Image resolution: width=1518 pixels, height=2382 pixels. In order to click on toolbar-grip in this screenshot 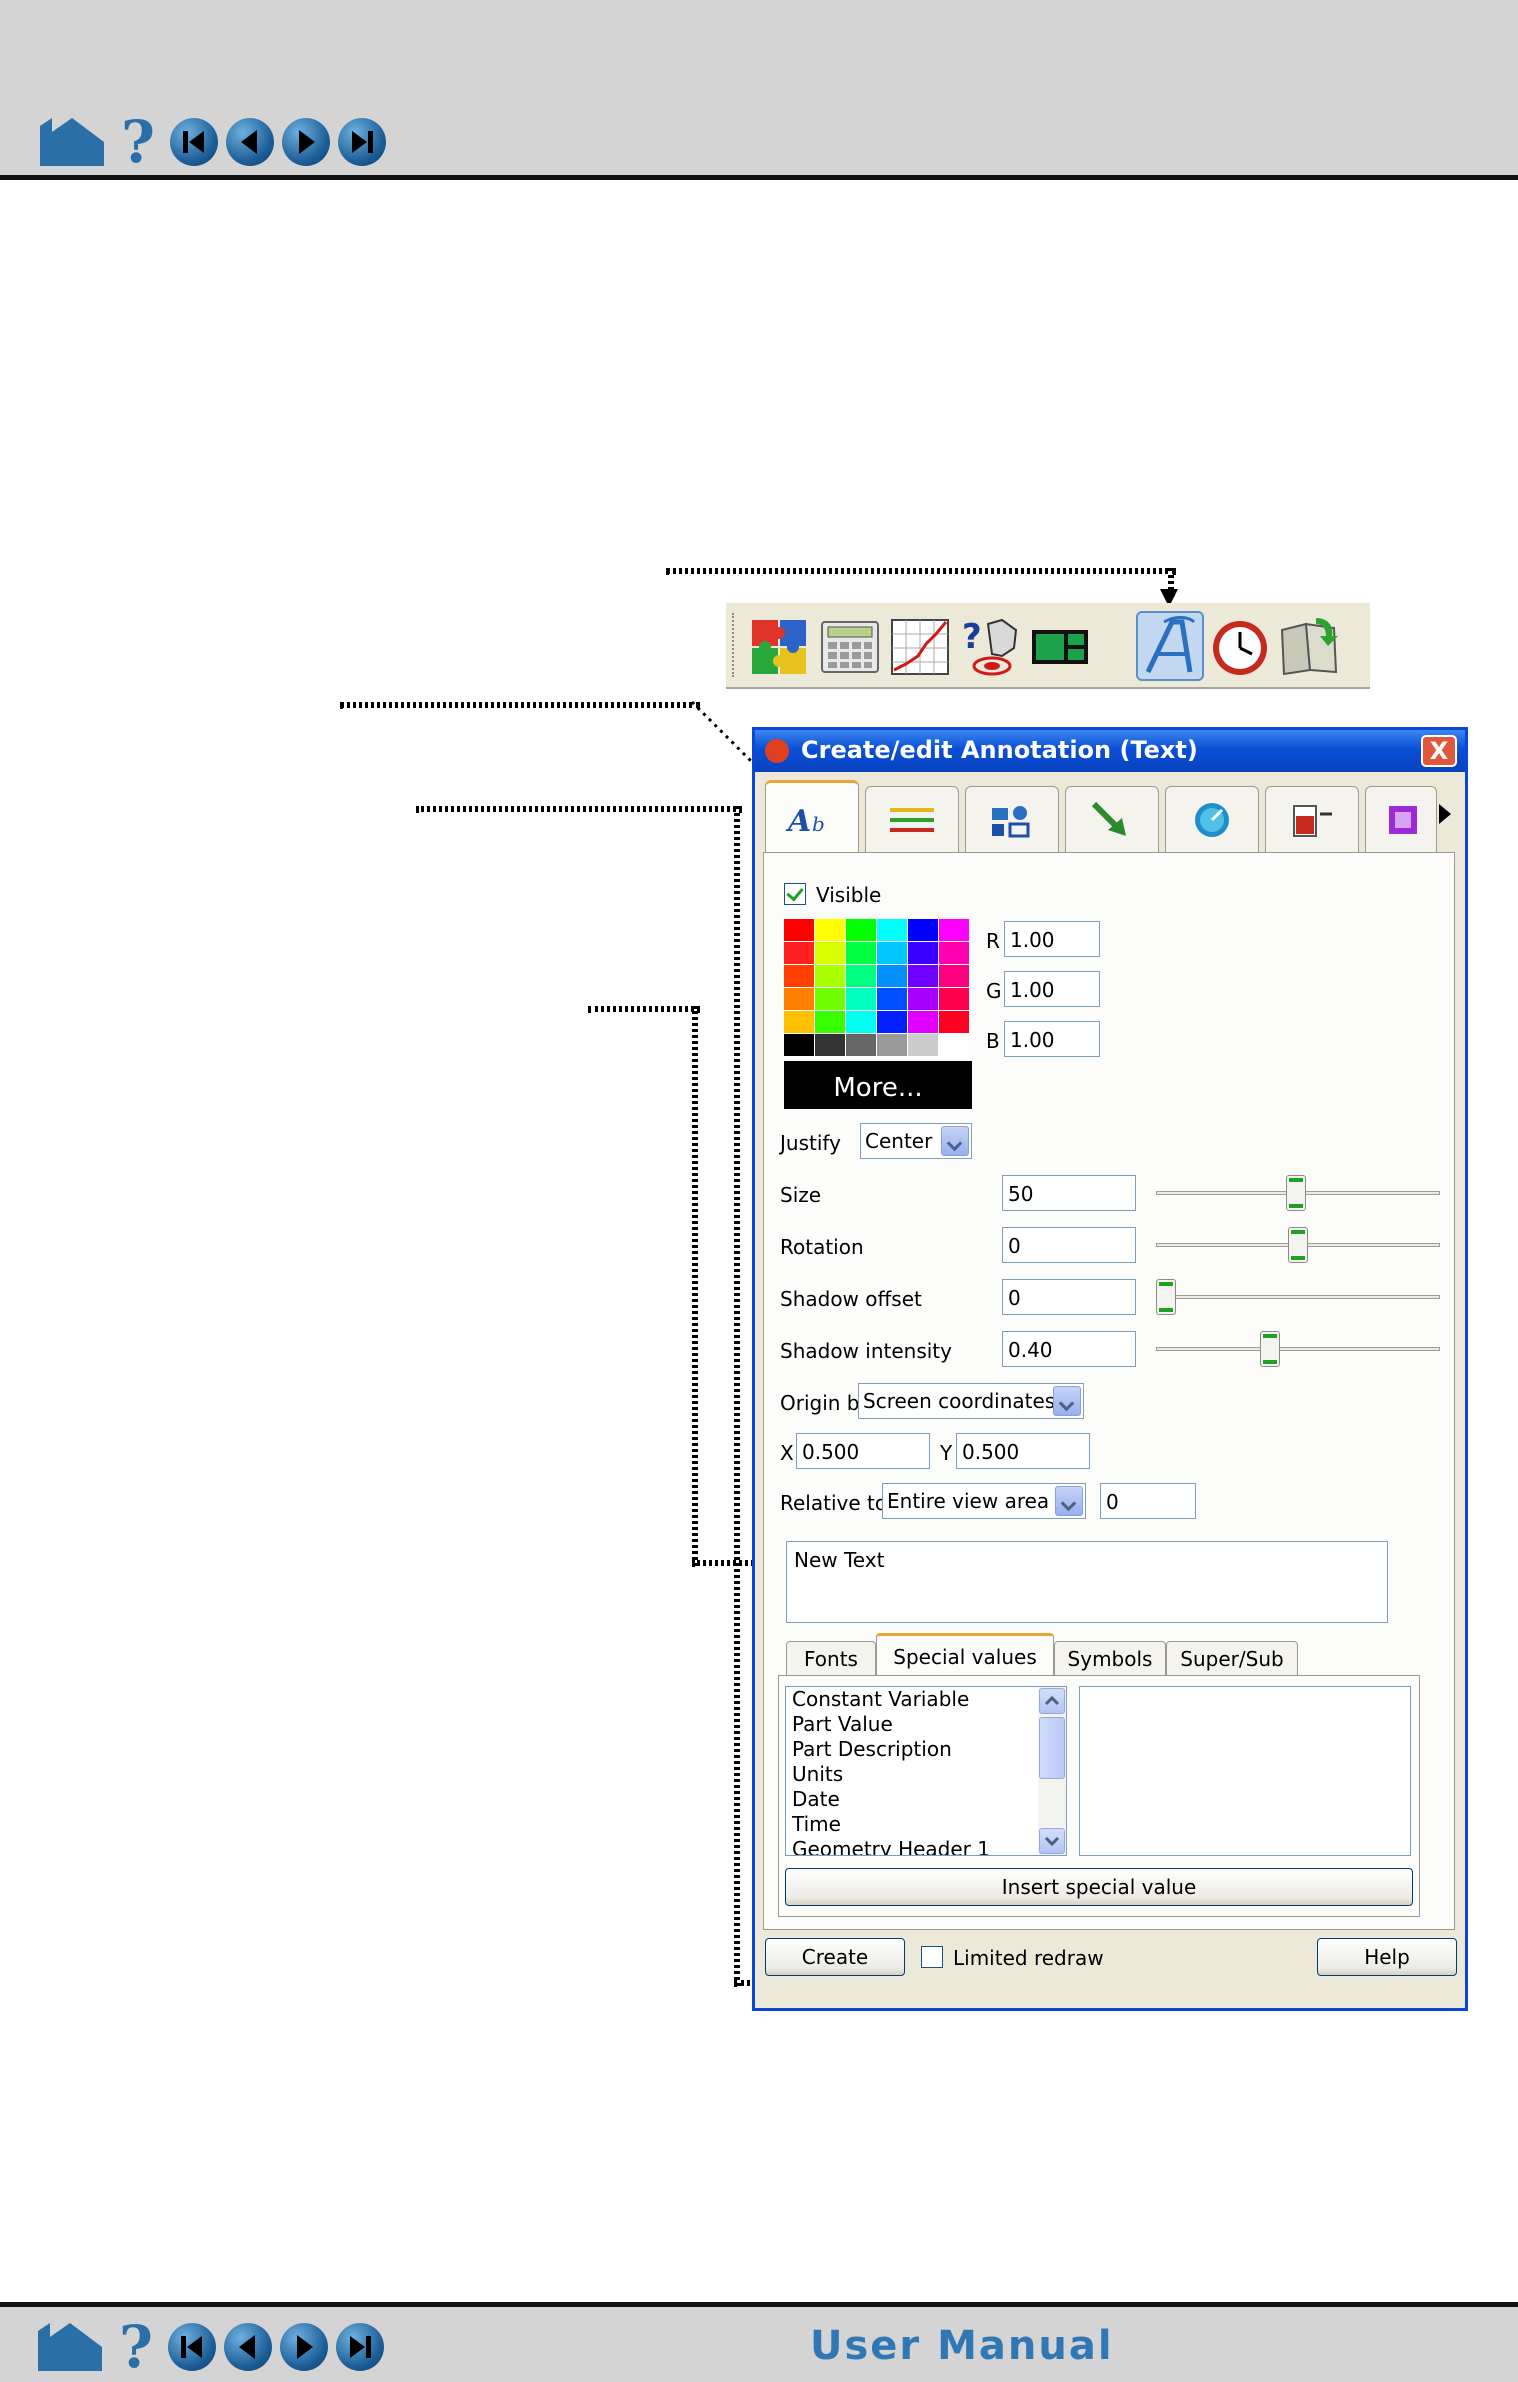, I will do `click(735, 645)`.